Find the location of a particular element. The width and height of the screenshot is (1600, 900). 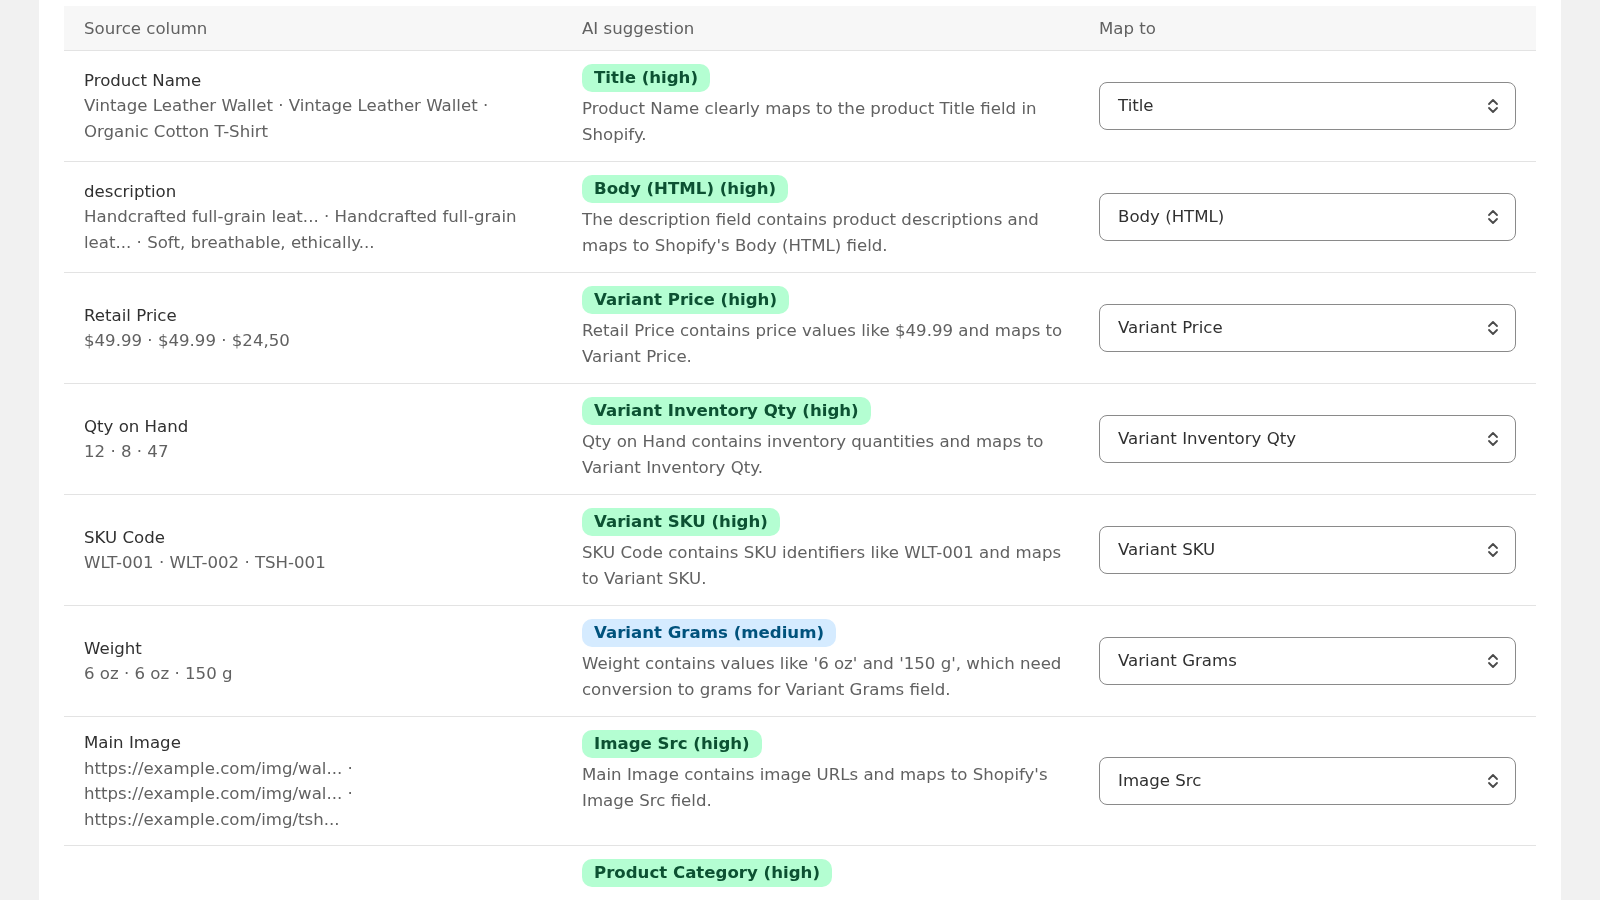

suggestion-reason: Main Image contains image URLs and maps to Shopify's Image Src field. is located at coordinates (815, 788).